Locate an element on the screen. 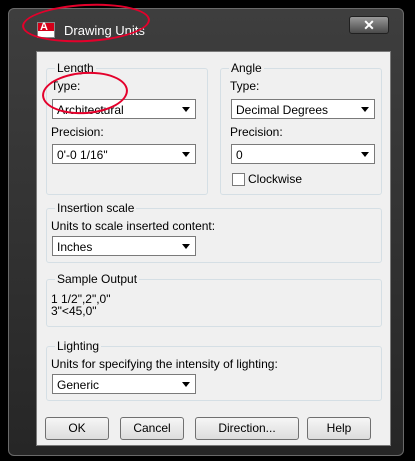  sample-output-group: Sample Output 1 1/2",2",0" 3"<45,0" is located at coordinates (214, 299).